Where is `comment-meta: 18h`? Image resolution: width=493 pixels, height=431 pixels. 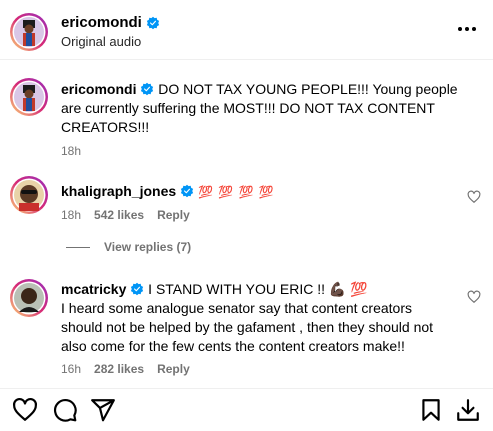
comment-meta: 18h is located at coordinates (71, 151).